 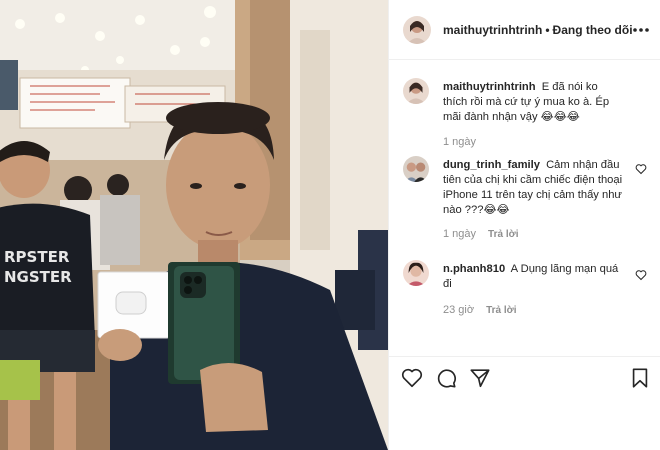 I want to click on heart-icon, so click(x=412, y=378).